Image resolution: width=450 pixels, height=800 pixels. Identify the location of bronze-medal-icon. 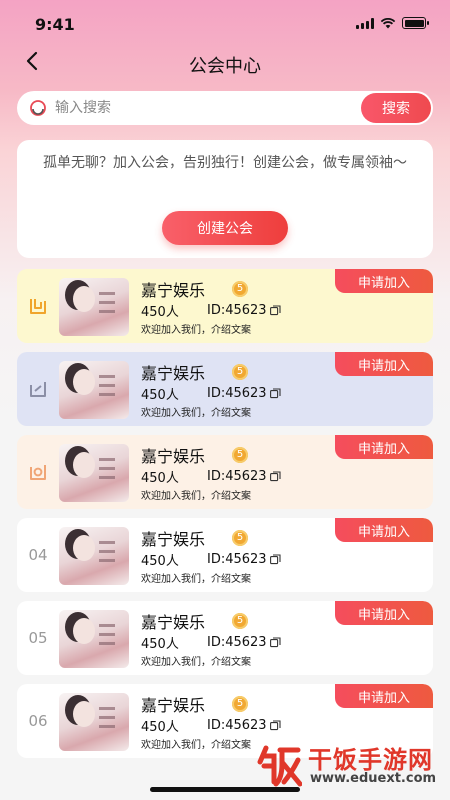
(38, 472).